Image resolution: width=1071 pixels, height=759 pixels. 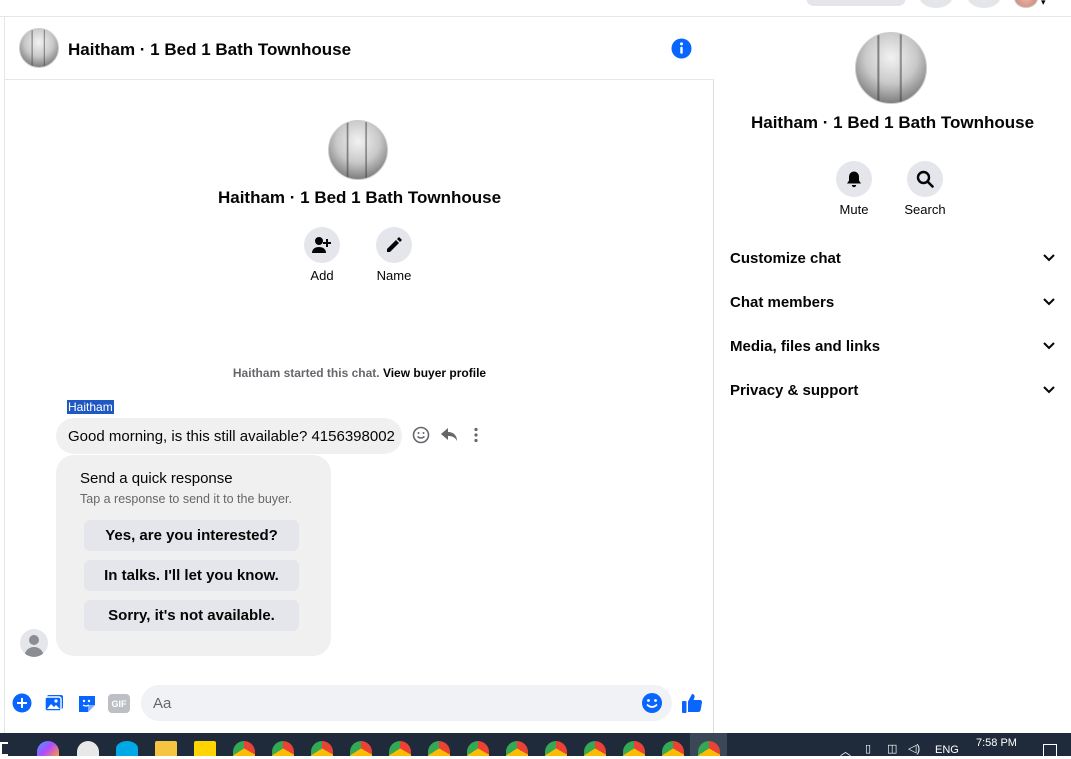 I want to click on mute-button, so click(x=854, y=179).